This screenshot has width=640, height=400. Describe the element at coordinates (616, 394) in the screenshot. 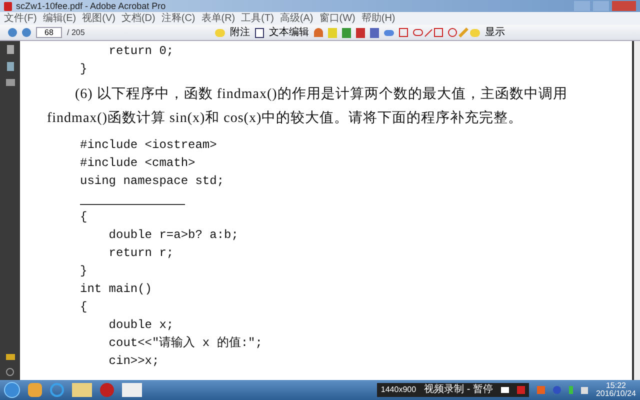

I see `clock-date: 2016/10/24` at that location.